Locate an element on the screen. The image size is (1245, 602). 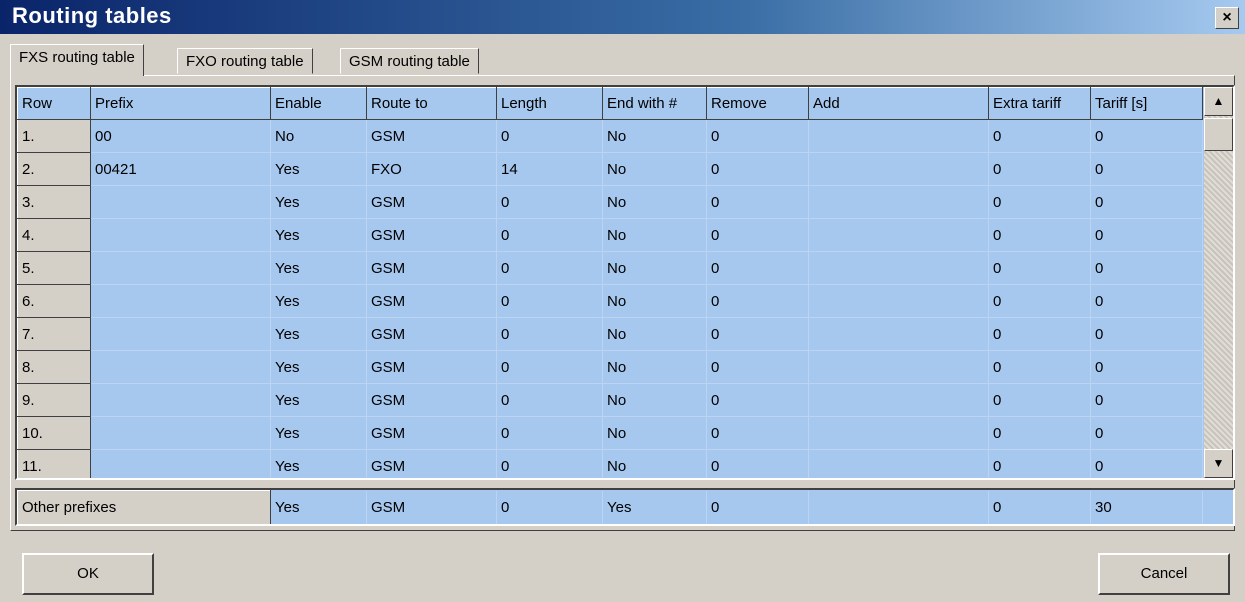
scroll-down-button: ▼ is located at coordinates (1218, 463).